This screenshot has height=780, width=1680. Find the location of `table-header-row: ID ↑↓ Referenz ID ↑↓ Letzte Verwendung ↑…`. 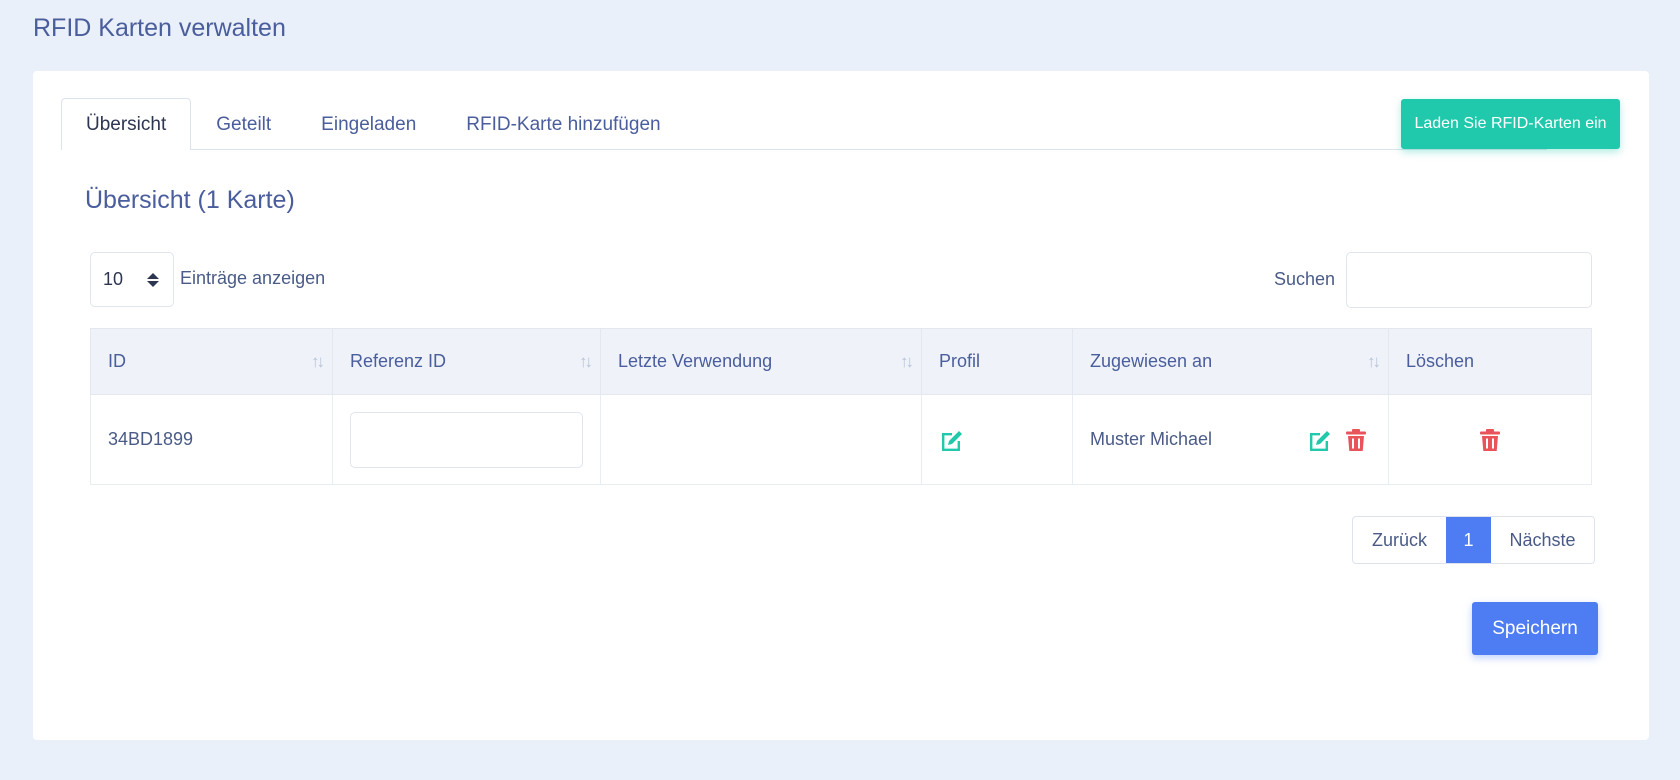

table-header-row: ID ↑↓ Referenz ID ↑↓ Letzte Verwendung ↑… is located at coordinates (841, 361).